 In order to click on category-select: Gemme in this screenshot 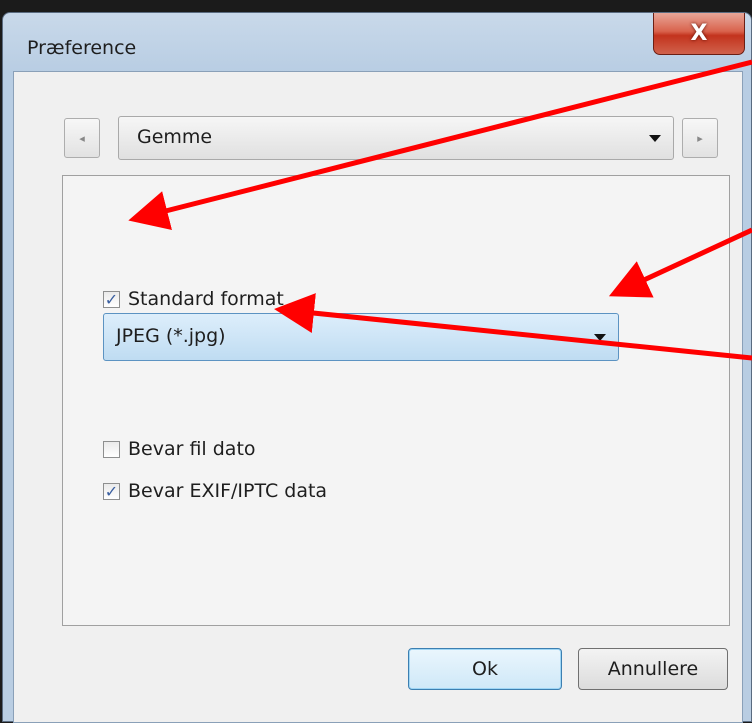, I will do `click(396, 138)`.